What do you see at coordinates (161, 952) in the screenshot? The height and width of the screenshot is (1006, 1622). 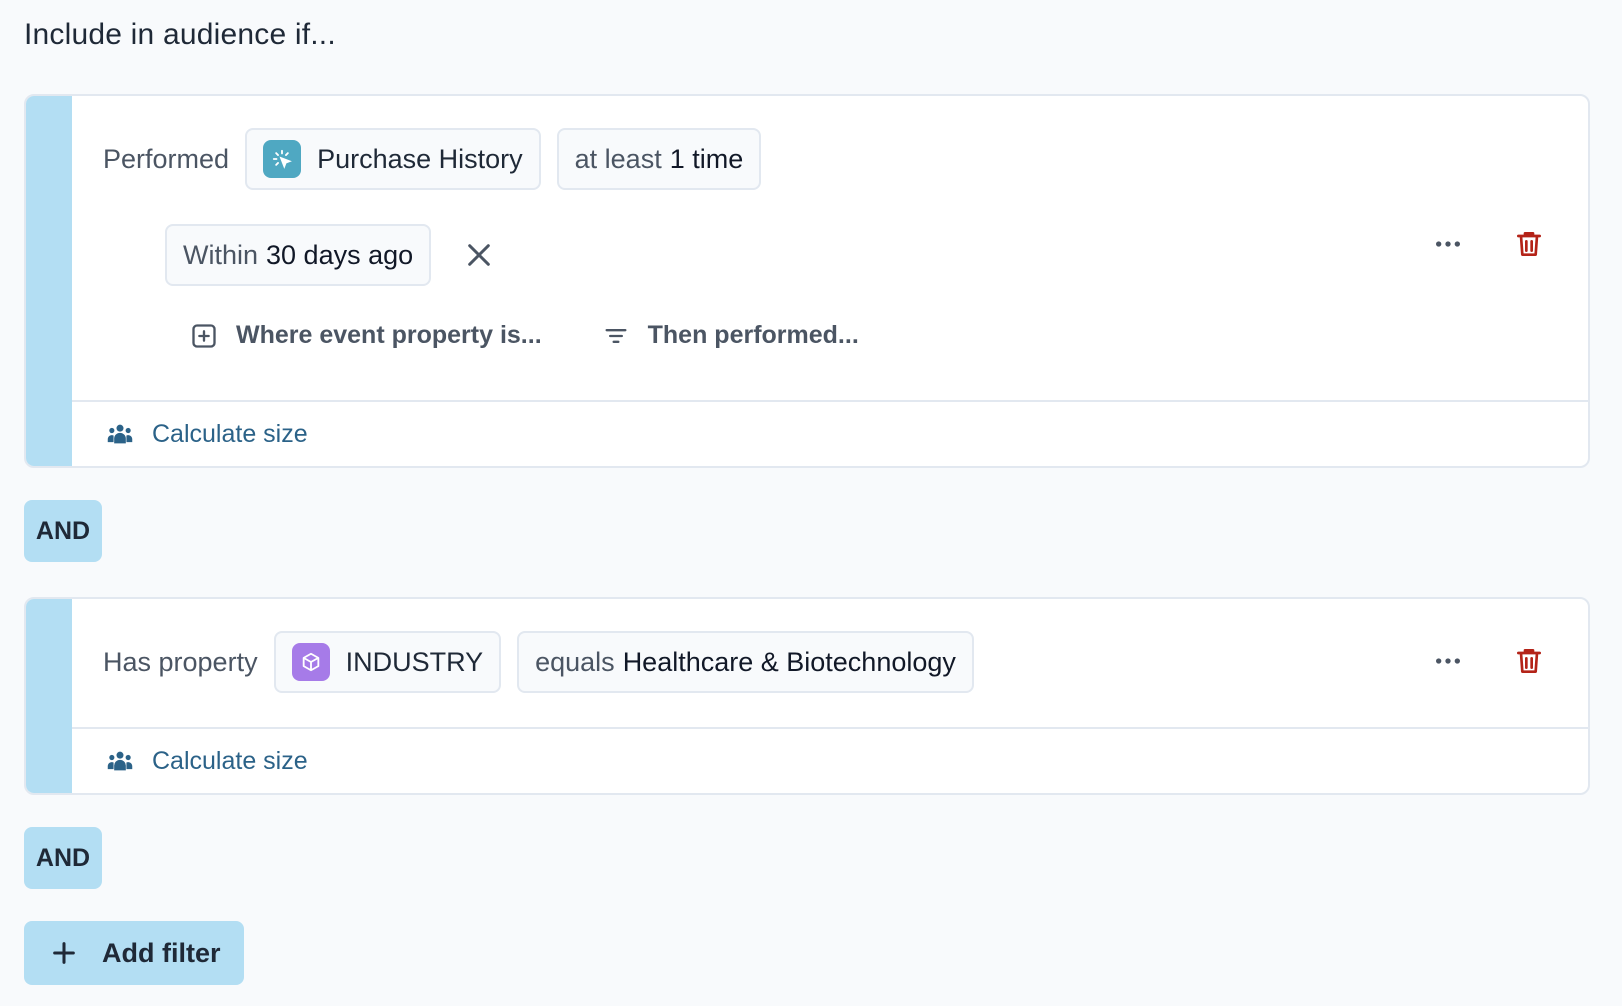 I see `add-filter-label: Add filter` at bounding box center [161, 952].